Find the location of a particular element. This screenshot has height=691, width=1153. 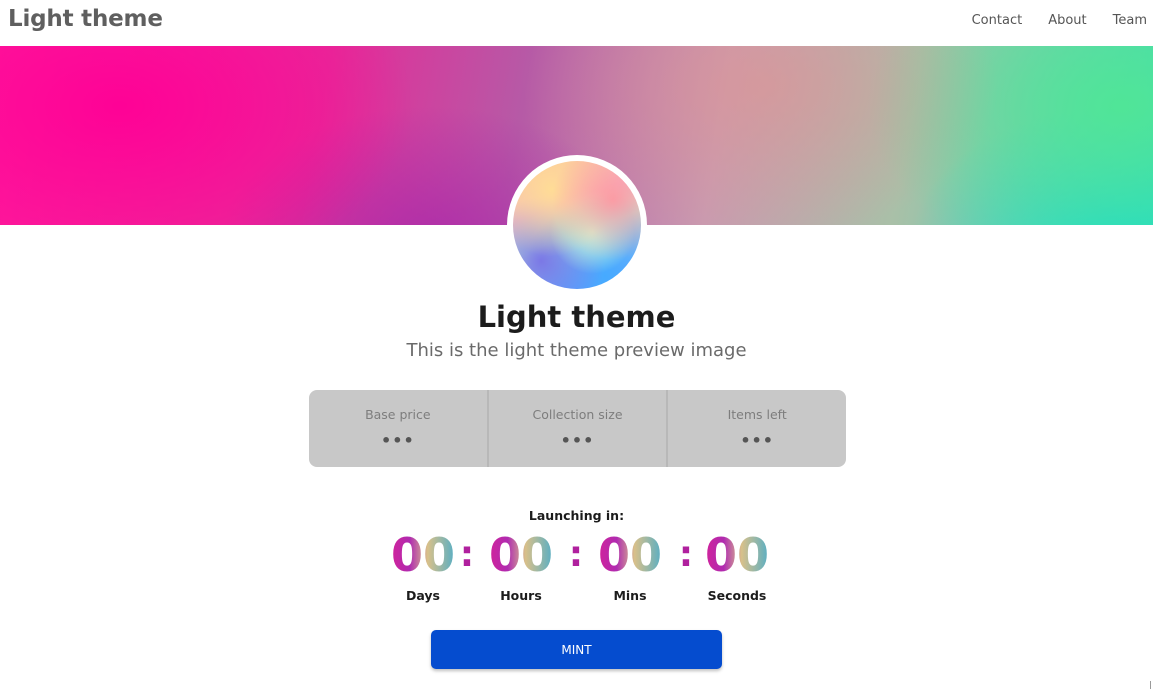

collection-avatar is located at coordinates (577, 225).